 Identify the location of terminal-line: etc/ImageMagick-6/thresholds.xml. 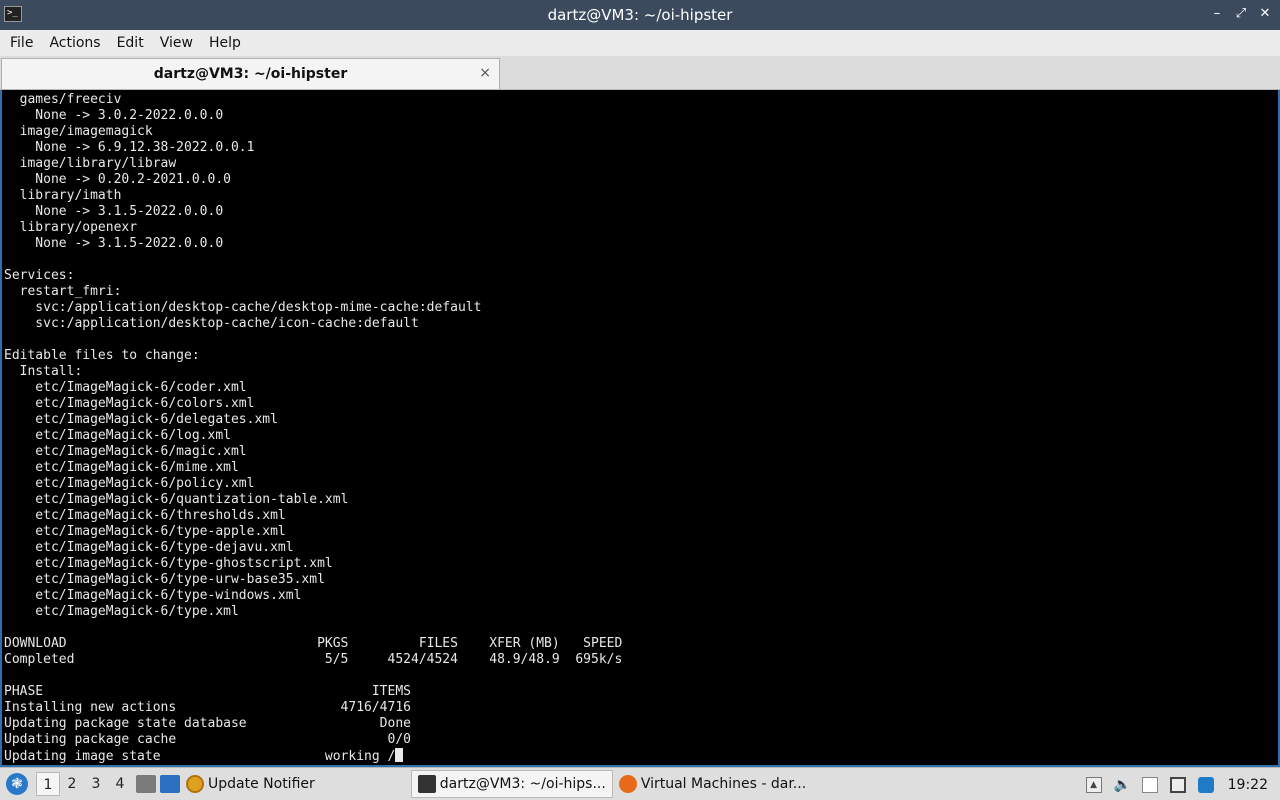
(160, 515).